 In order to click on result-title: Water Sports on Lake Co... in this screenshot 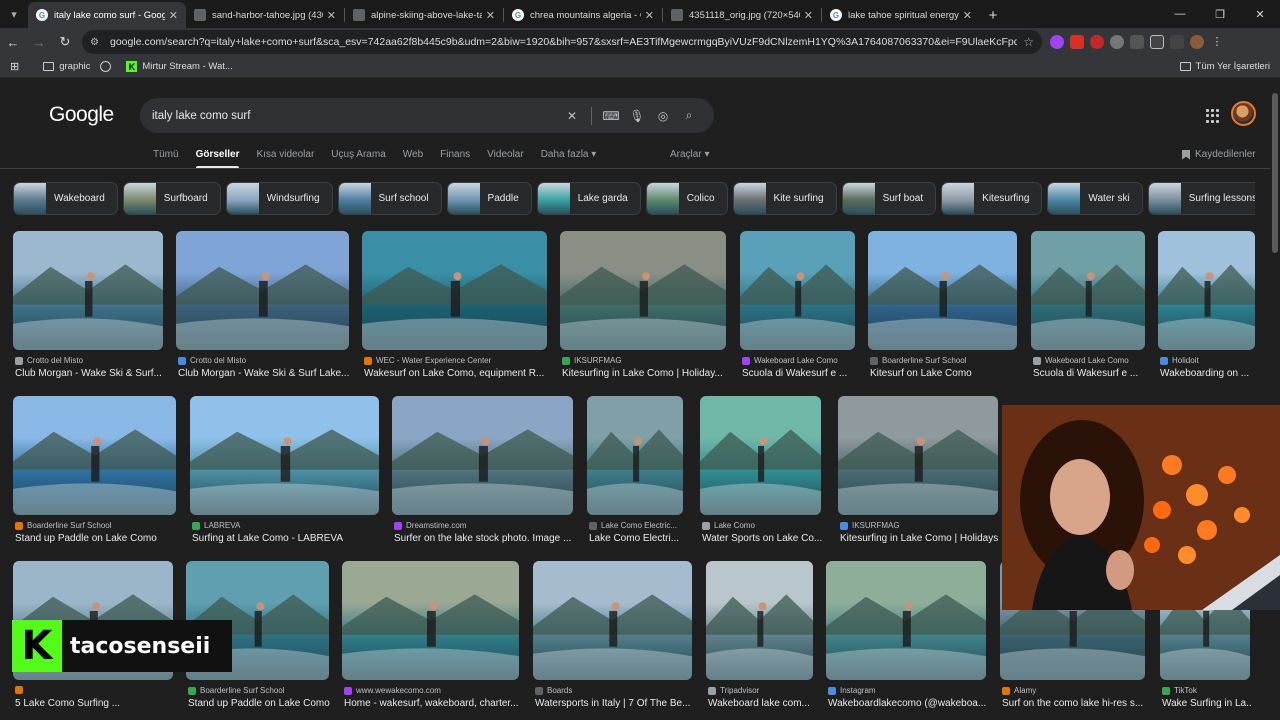, I will do `click(762, 538)`.